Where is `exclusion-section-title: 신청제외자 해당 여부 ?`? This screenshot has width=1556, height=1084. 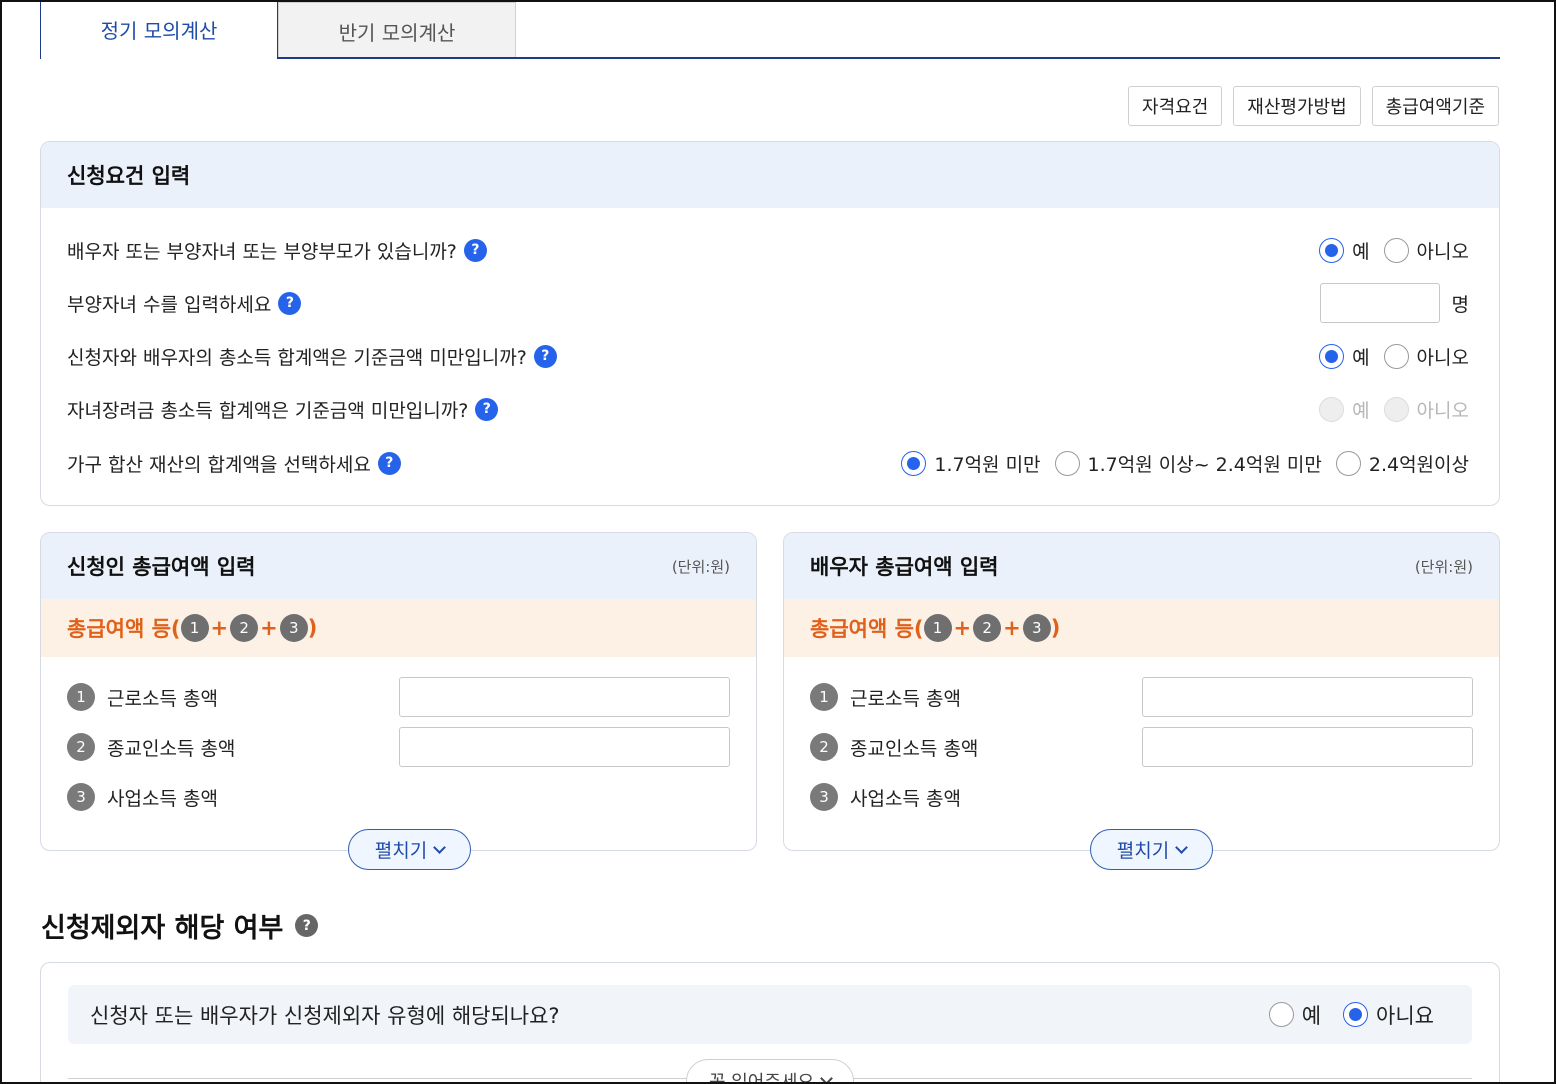 exclusion-section-title: 신청제외자 해당 여부 ? is located at coordinates (180, 925).